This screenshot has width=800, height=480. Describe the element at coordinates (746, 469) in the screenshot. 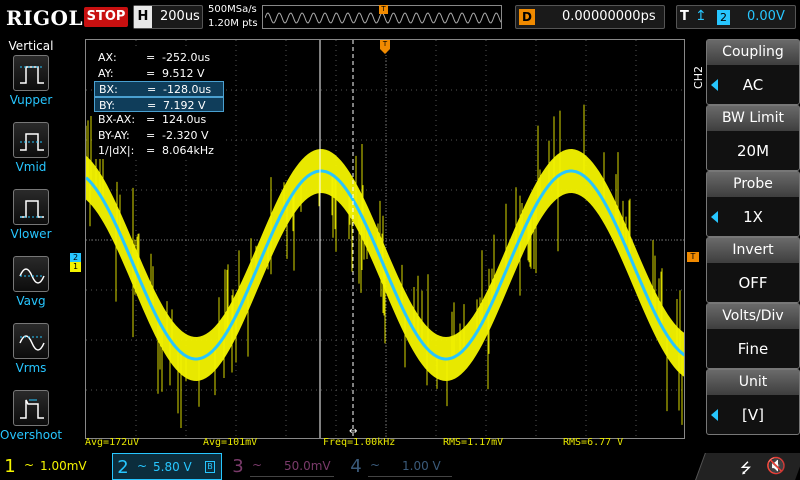

I see `usb-icon: ⭍` at that location.